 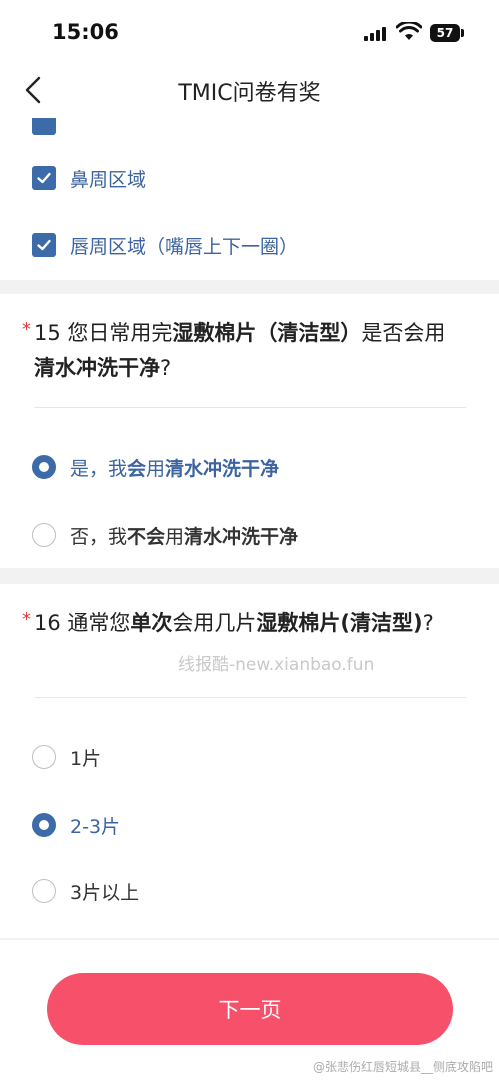 I want to click on option-label: 否，我不会用清水冲洗干净, so click(x=184, y=536).